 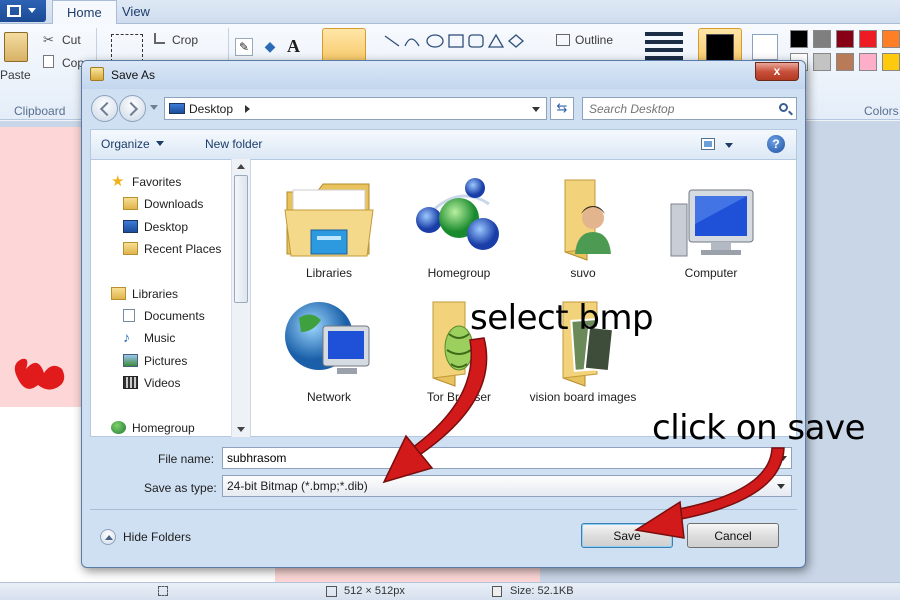 What do you see at coordinates (443, 75) in the screenshot?
I see `dialog-titlebar: Save As x` at bounding box center [443, 75].